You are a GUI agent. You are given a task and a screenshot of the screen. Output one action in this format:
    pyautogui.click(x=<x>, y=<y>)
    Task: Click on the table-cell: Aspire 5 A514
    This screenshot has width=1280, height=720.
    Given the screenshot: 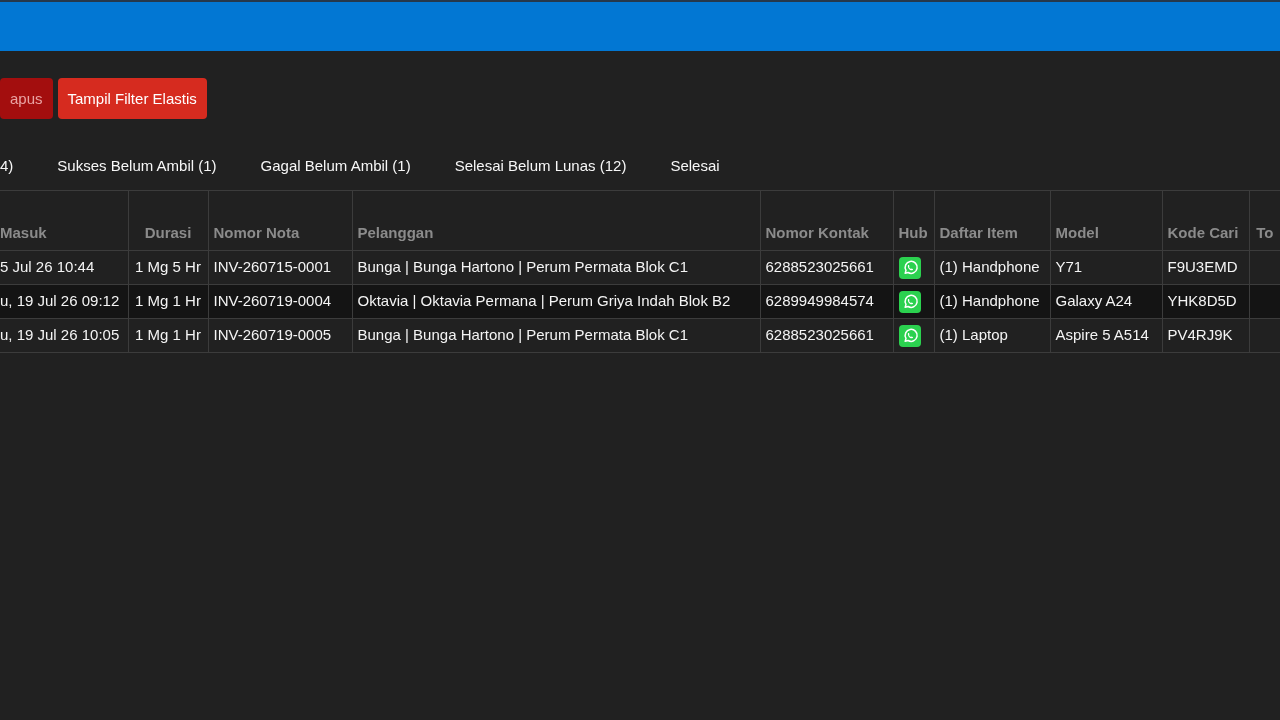 What is the action you would take?
    pyautogui.click(x=1102, y=335)
    